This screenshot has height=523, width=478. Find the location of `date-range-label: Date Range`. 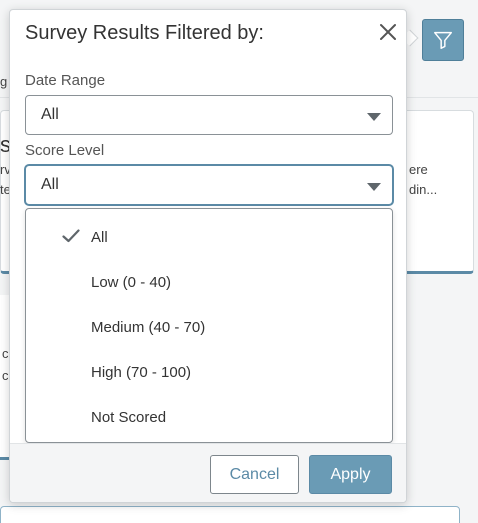

date-range-label: Date Range is located at coordinates (65, 80).